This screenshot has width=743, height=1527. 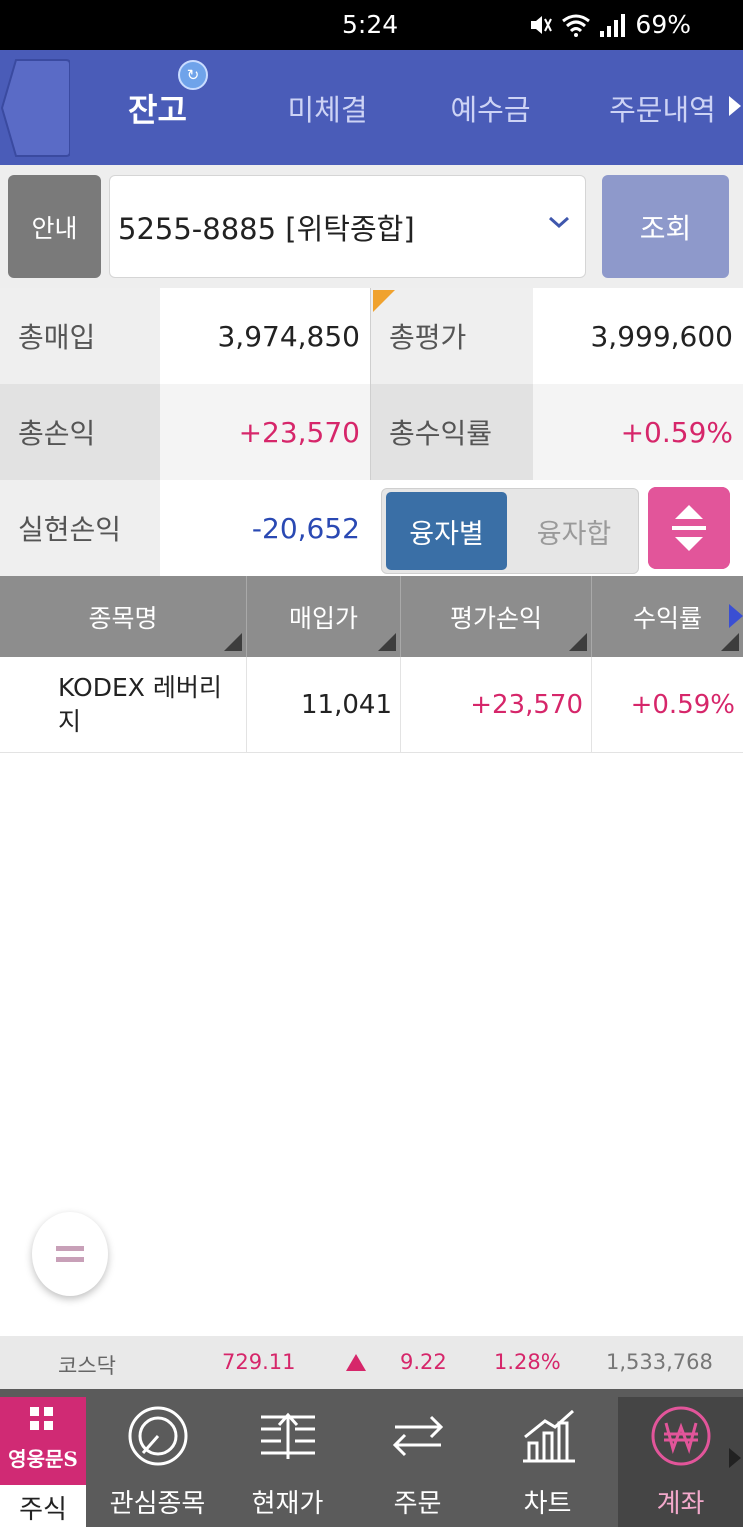 I want to click on brand-name: 영웅문S, so click(x=43, y=1459).